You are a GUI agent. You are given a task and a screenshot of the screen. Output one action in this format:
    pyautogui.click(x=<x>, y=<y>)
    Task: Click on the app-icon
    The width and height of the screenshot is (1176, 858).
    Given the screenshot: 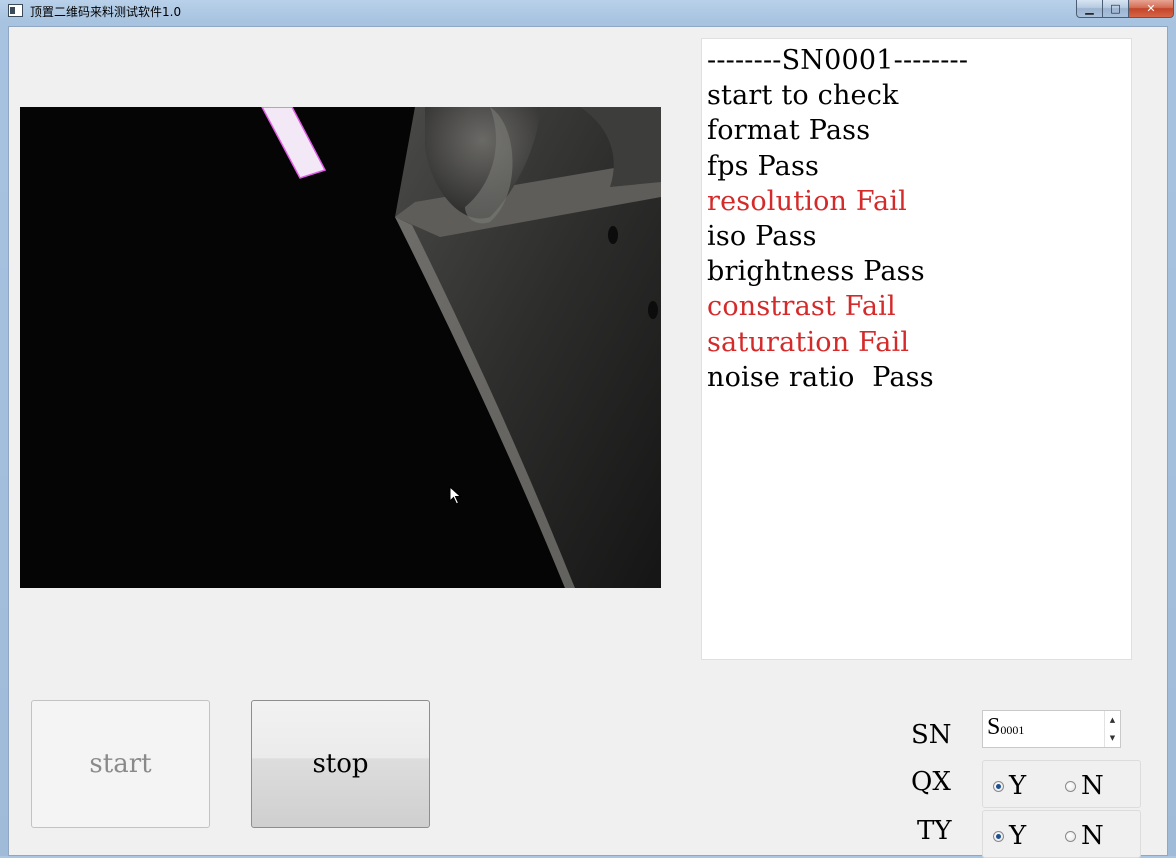 What is the action you would take?
    pyautogui.click(x=15, y=10)
    